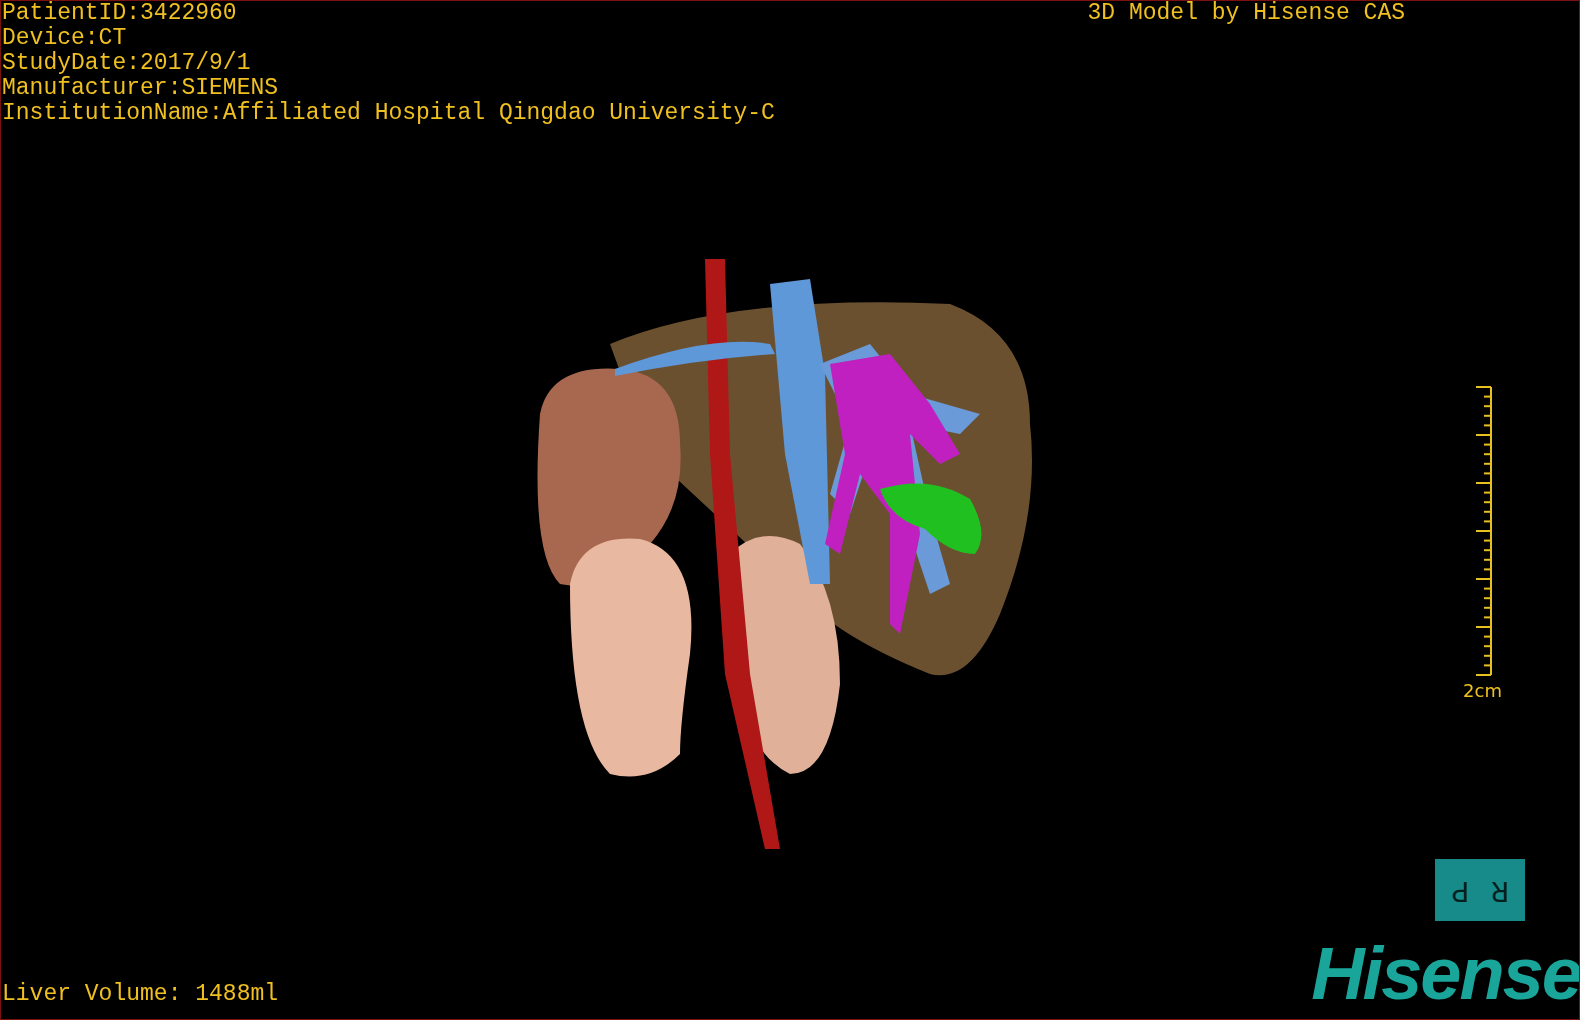 The image size is (1580, 1020). What do you see at coordinates (141, 88) in the screenshot?
I see `info-text: Manufacturer:SIEMENS` at bounding box center [141, 88].